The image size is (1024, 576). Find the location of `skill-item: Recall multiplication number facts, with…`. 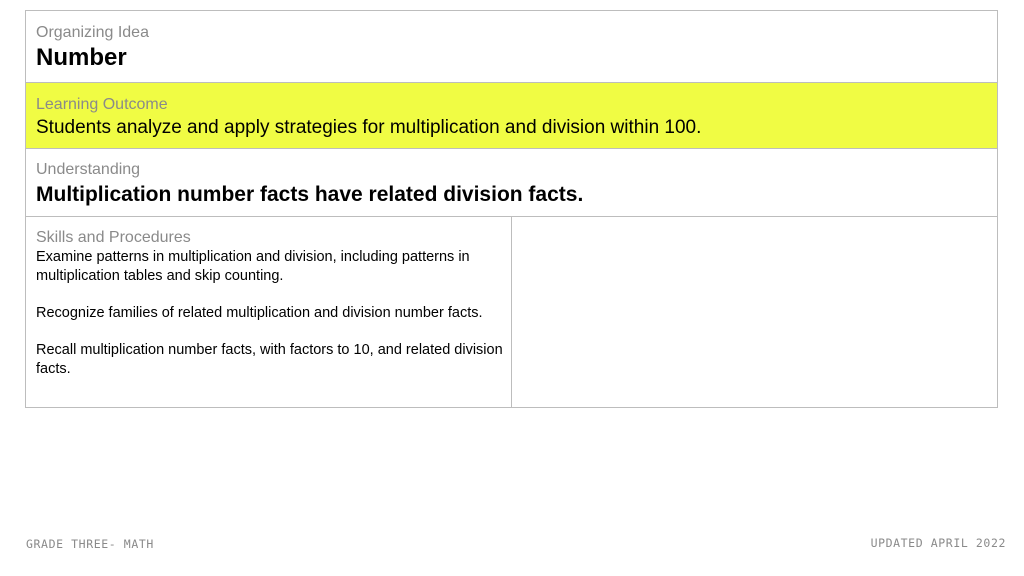

skill-item: Recall multiplication number facts, with… is located at coordinates (269, 359).